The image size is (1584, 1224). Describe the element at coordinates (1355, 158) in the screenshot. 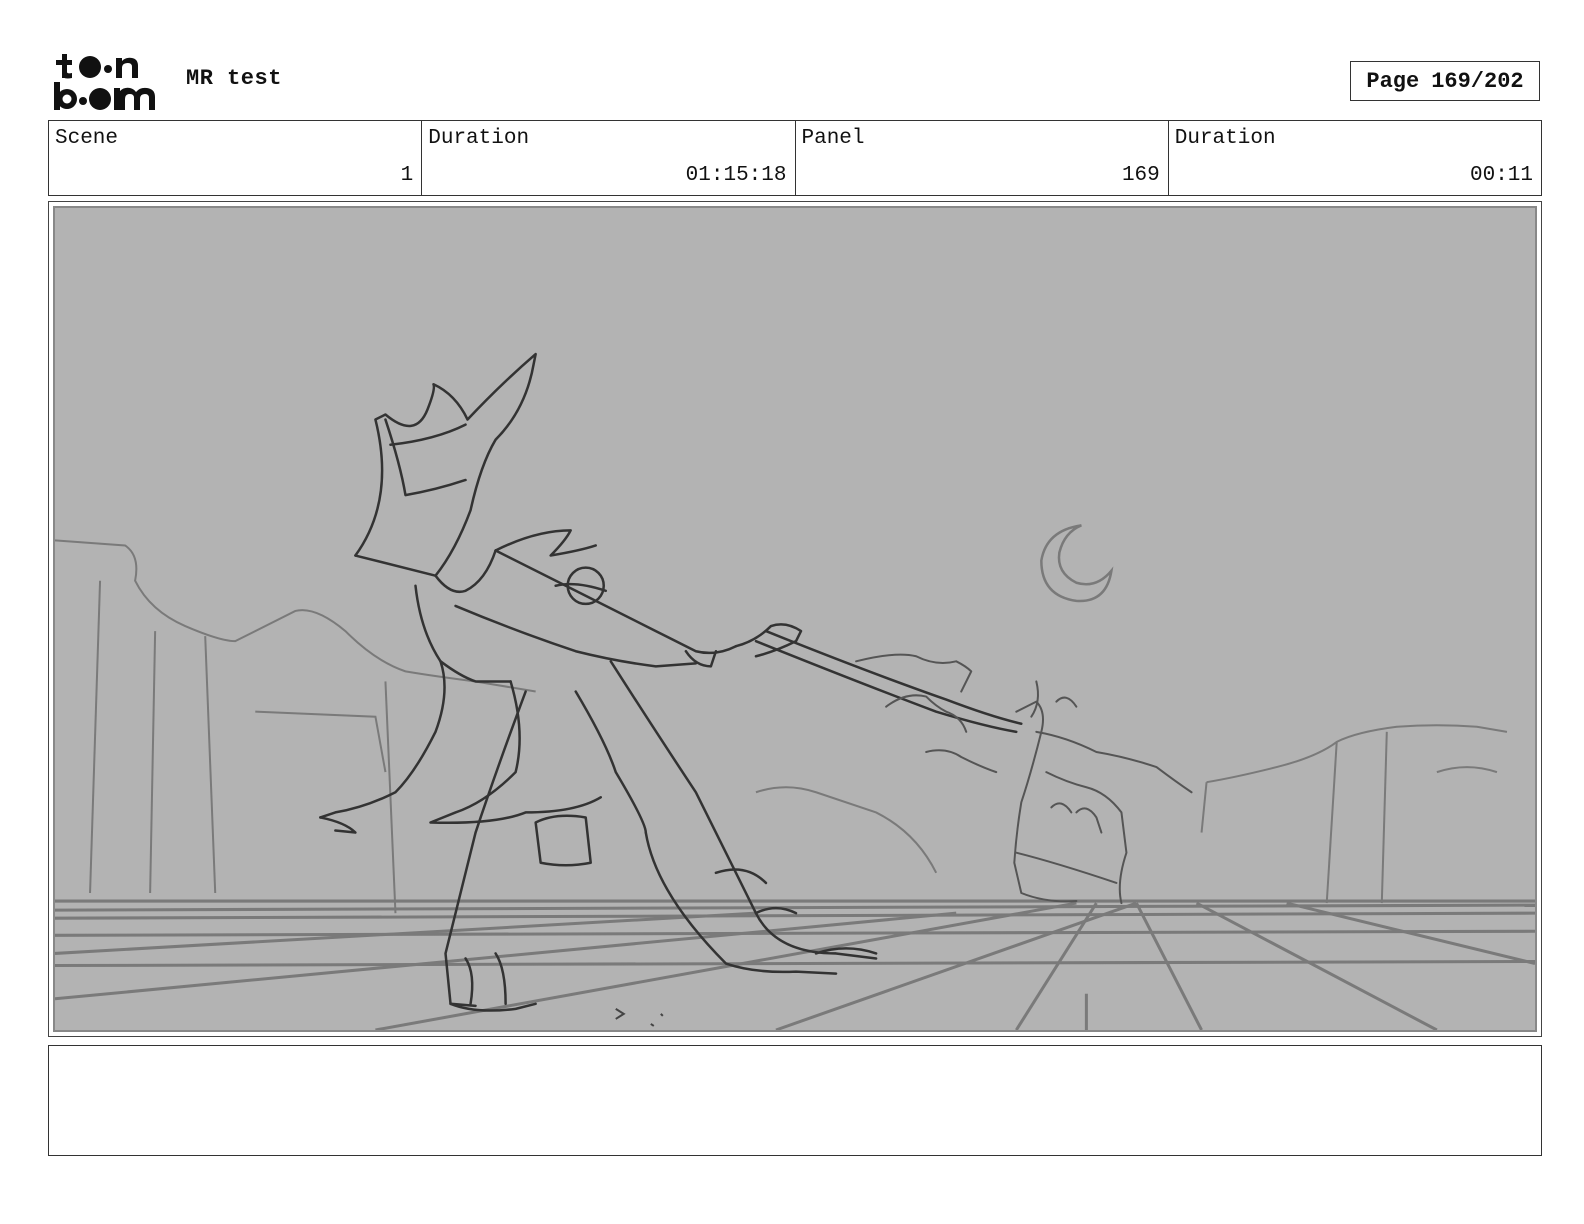

I see `panel-duration-cell: Duration 00:11` at that location.